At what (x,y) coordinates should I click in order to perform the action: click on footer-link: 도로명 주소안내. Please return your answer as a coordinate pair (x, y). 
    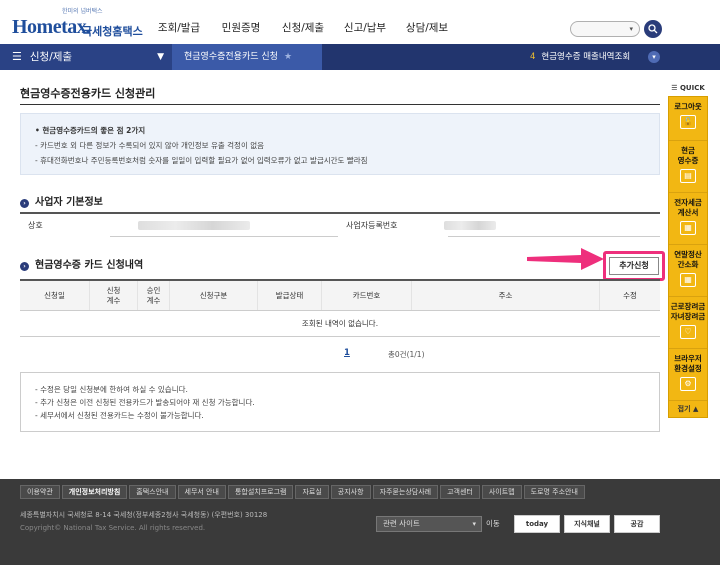
    Looking at the image, I should click on (554, 492).